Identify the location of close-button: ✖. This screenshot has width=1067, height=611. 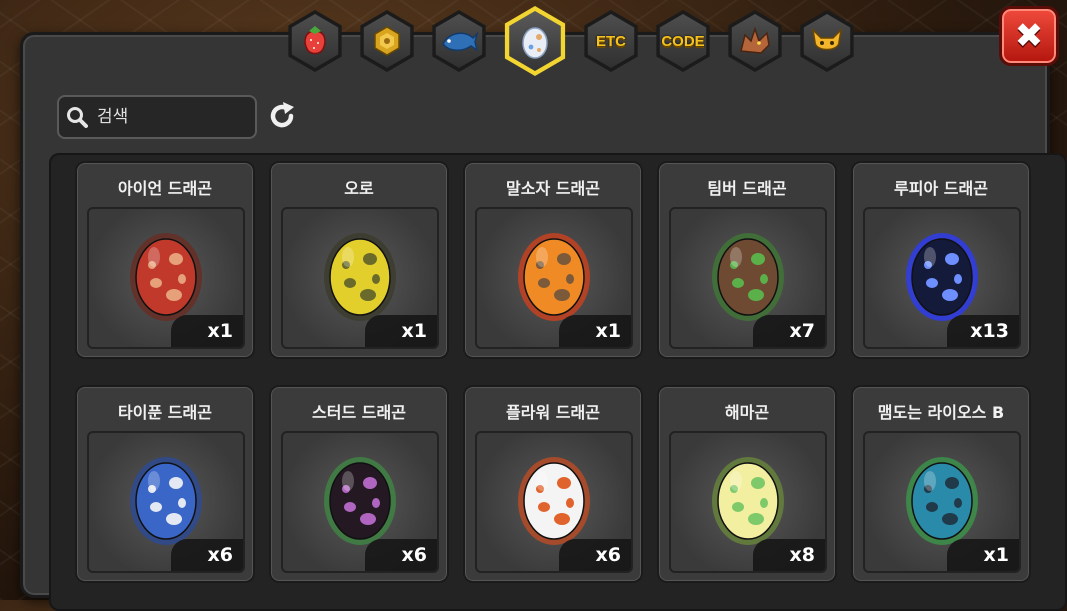
(1029, 36).